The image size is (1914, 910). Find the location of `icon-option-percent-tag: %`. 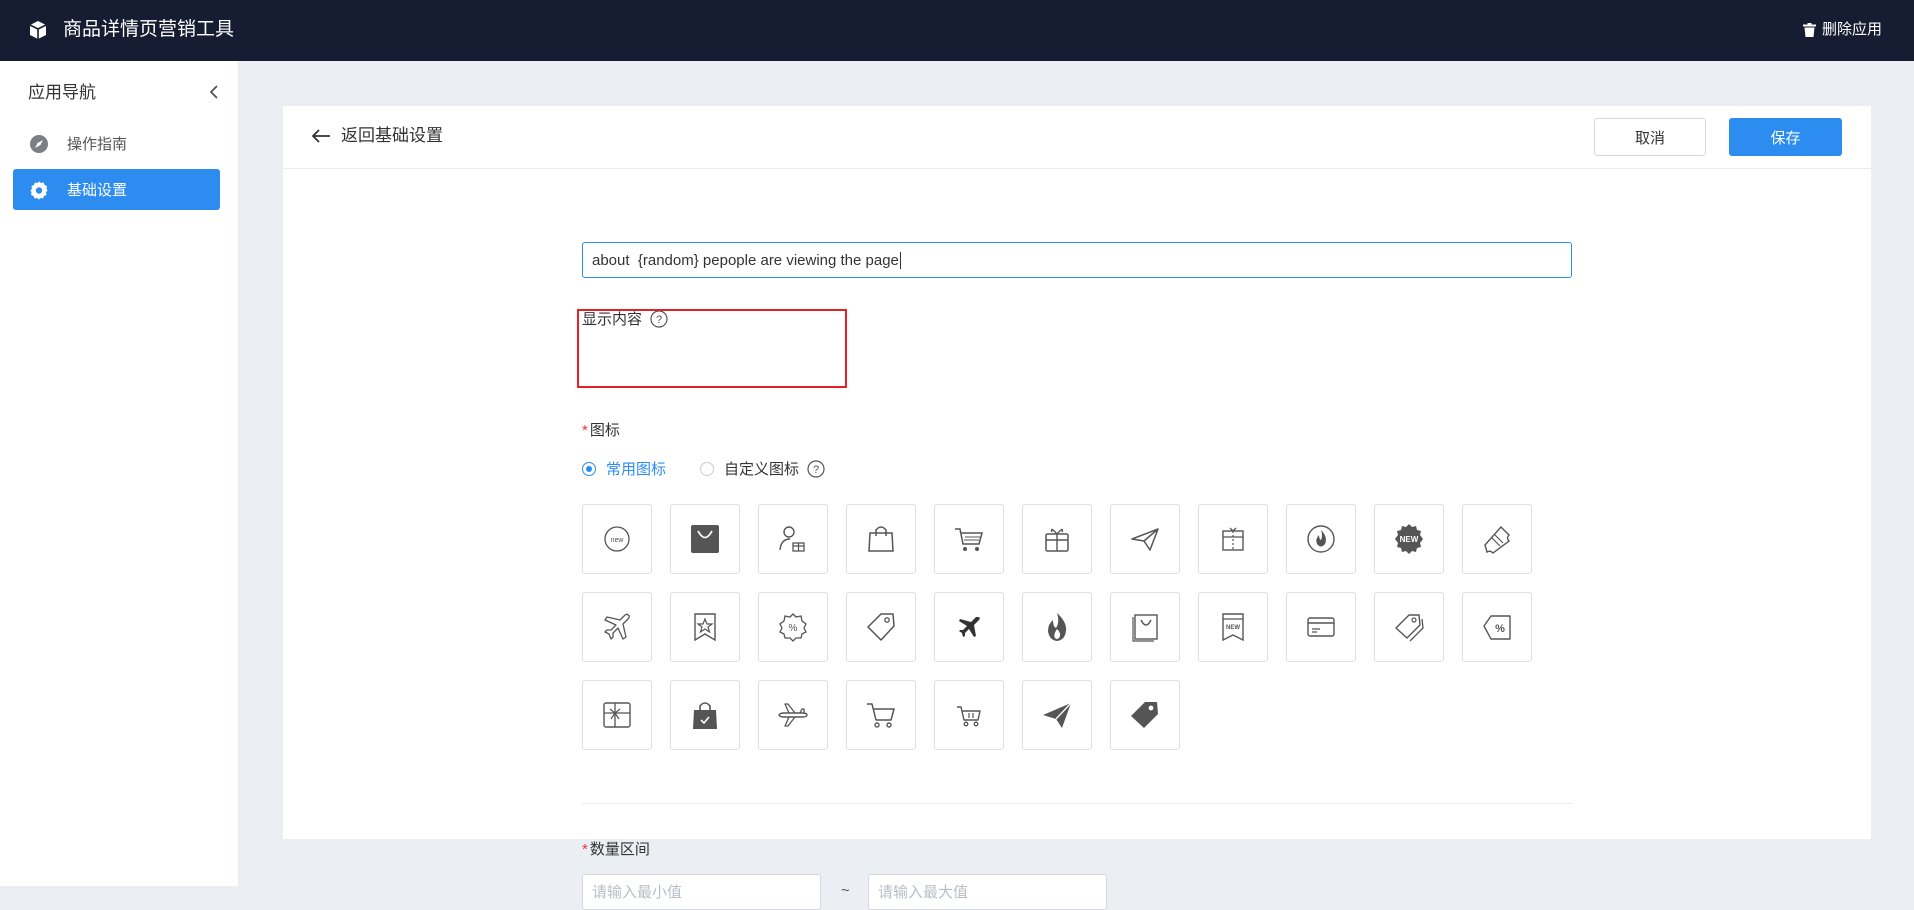

icon-option-percent-tag: % is located at coordinates (1497, 627).